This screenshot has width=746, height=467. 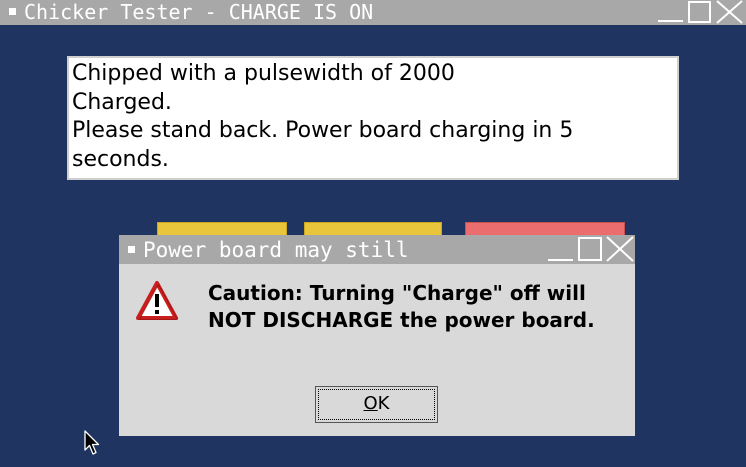 I want to click on ok-button: OK, so click(x=376, y=404).